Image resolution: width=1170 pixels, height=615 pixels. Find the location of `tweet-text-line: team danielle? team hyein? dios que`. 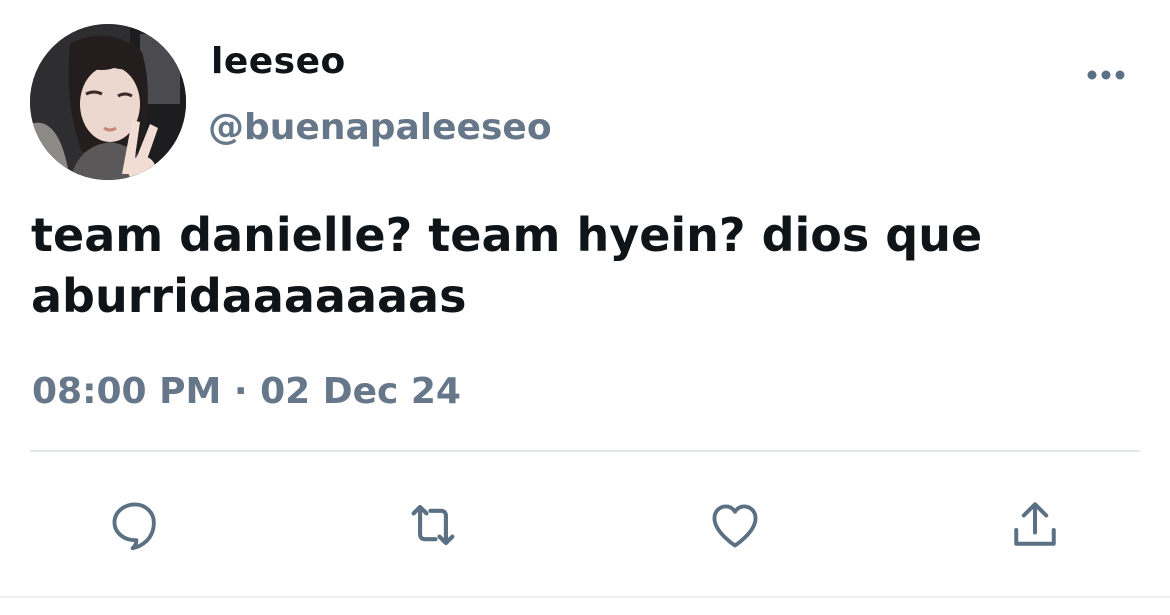

tweet-text-line: team danielle? team hyein? dios que is located at coordinates (507, 235).